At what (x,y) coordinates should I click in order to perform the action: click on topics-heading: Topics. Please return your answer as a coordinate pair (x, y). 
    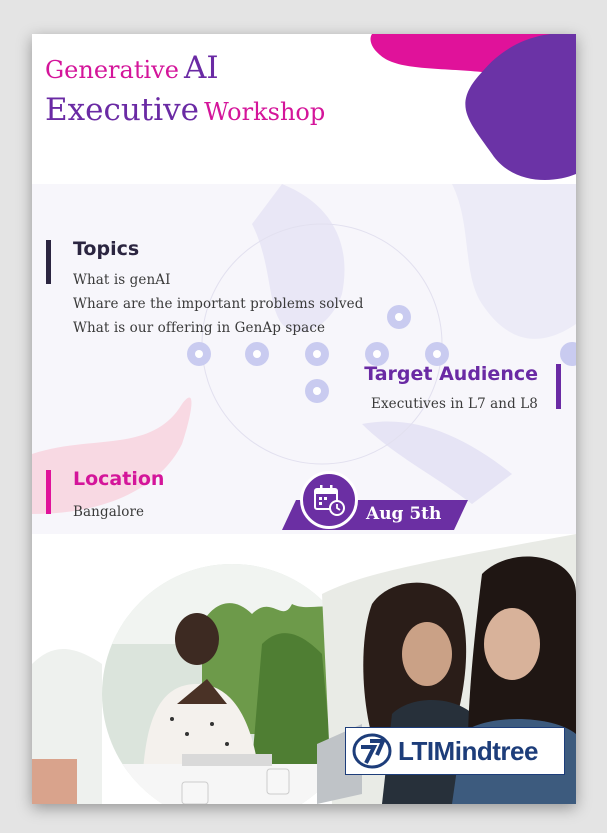
    Looking at the image, I should click on (106, 249).